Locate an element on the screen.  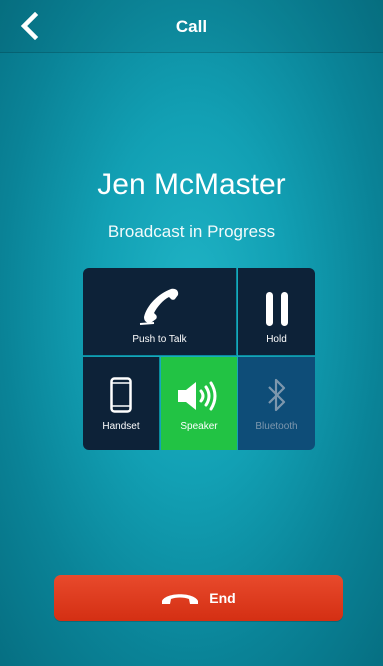
hold-button: Hold is located at coordinates (276, 312).